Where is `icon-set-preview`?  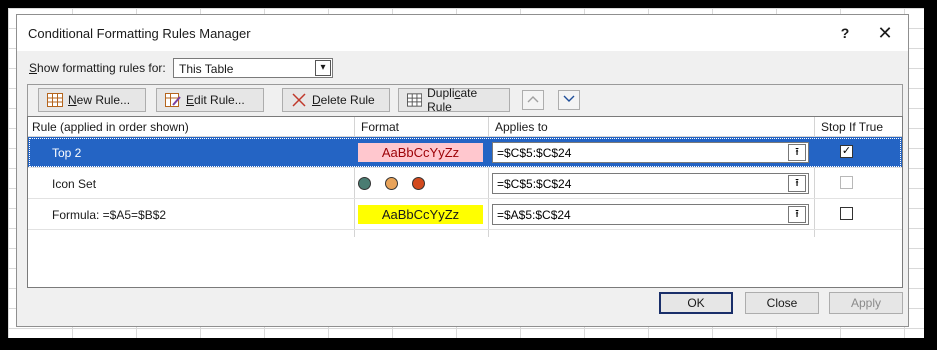 icon-set-preview is located at coordinates (398, 184).